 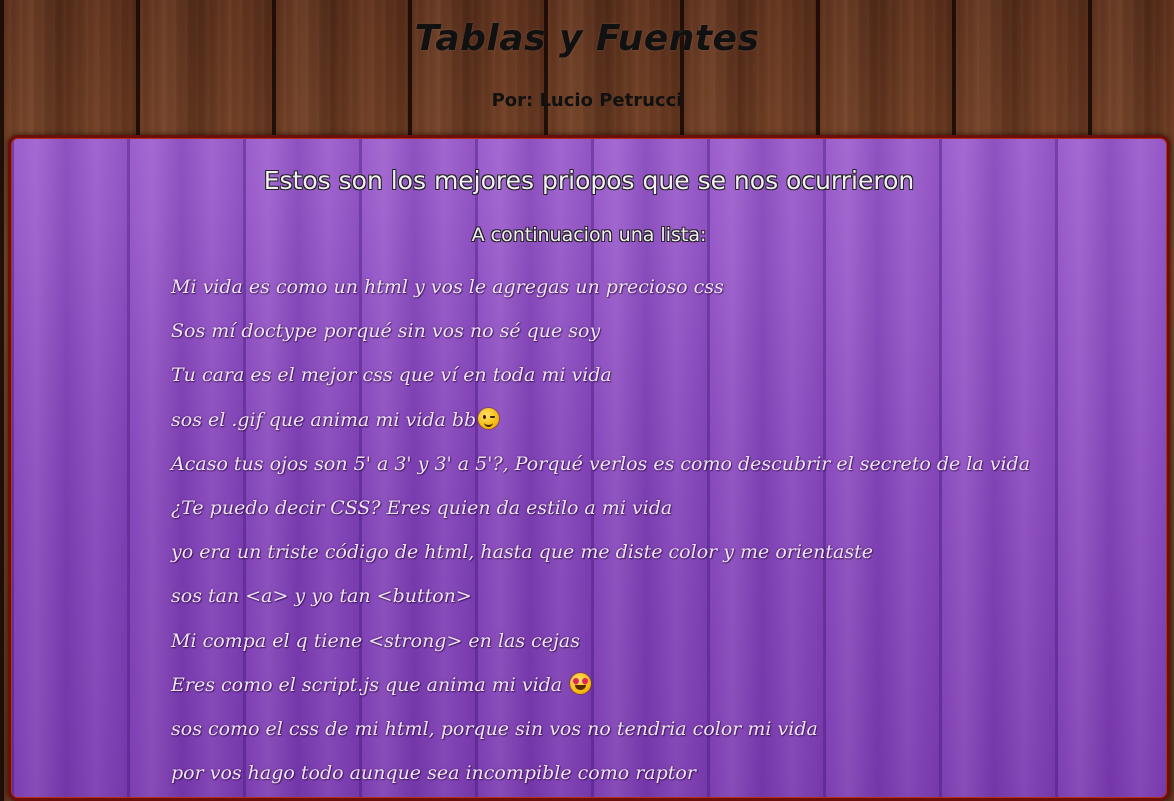 What do you see at coordinates (321, 596) in the screenshot?
I see `list-item-text: sos tan <a> y yo tan <button>` at bounding box center [321, 596].